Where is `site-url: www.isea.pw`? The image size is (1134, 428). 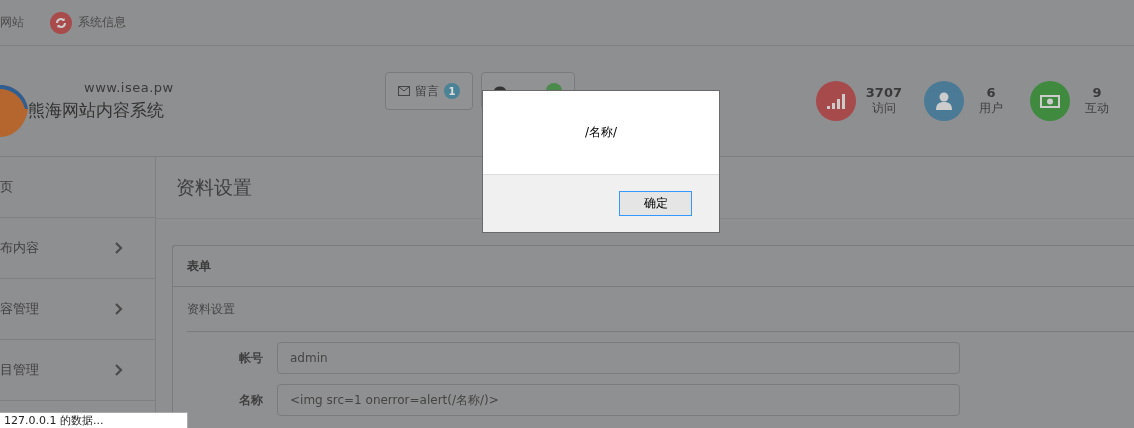 site-url: www.isea.pw is located at coordinates (129, 87).